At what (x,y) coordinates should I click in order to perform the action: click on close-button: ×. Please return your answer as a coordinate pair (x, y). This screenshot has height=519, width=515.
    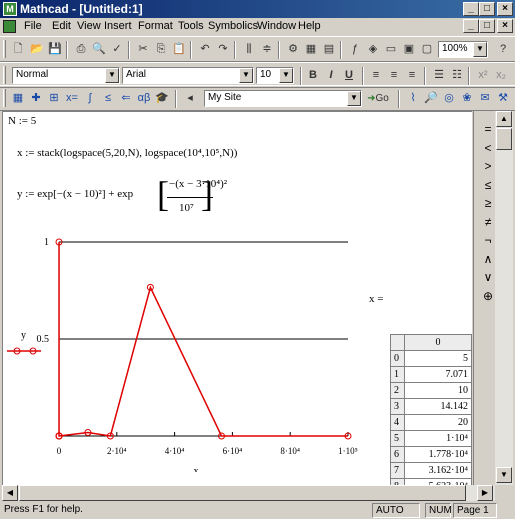
    Looking at the image, I should click on (505, 9).